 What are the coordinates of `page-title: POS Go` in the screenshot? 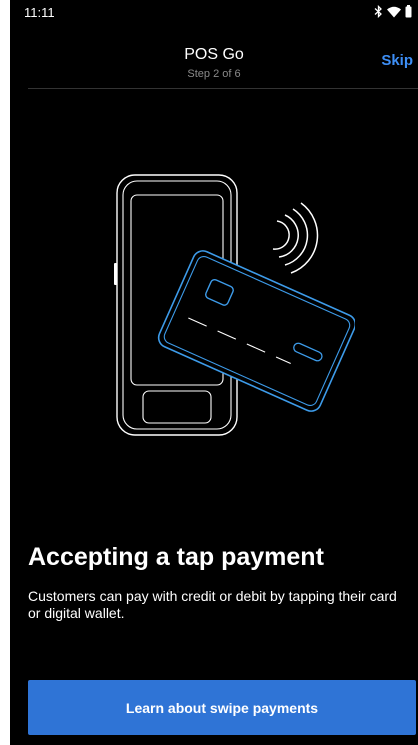 It's located at (214, 54).